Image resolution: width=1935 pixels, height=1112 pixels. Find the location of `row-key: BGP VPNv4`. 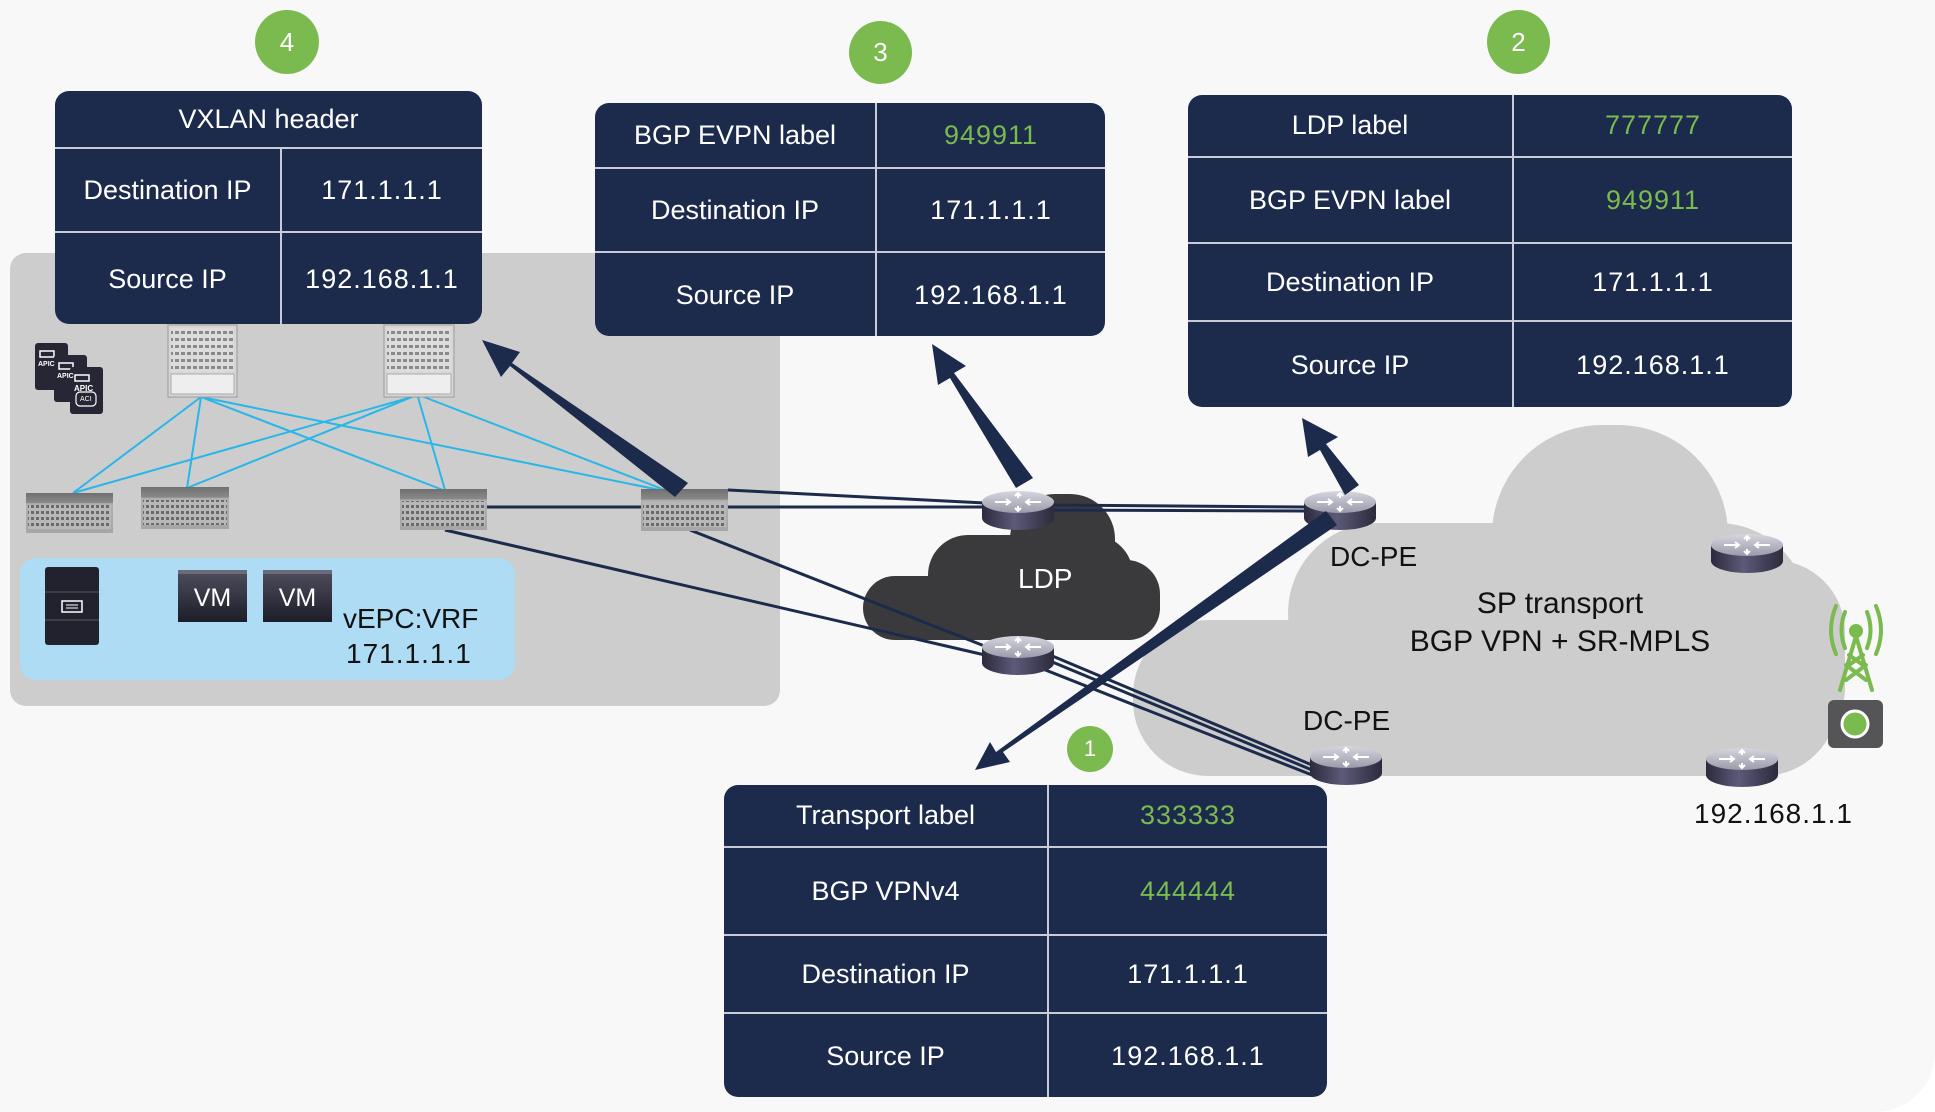

row-key: BGP VPNv4 is located at coordinates (886, 891).